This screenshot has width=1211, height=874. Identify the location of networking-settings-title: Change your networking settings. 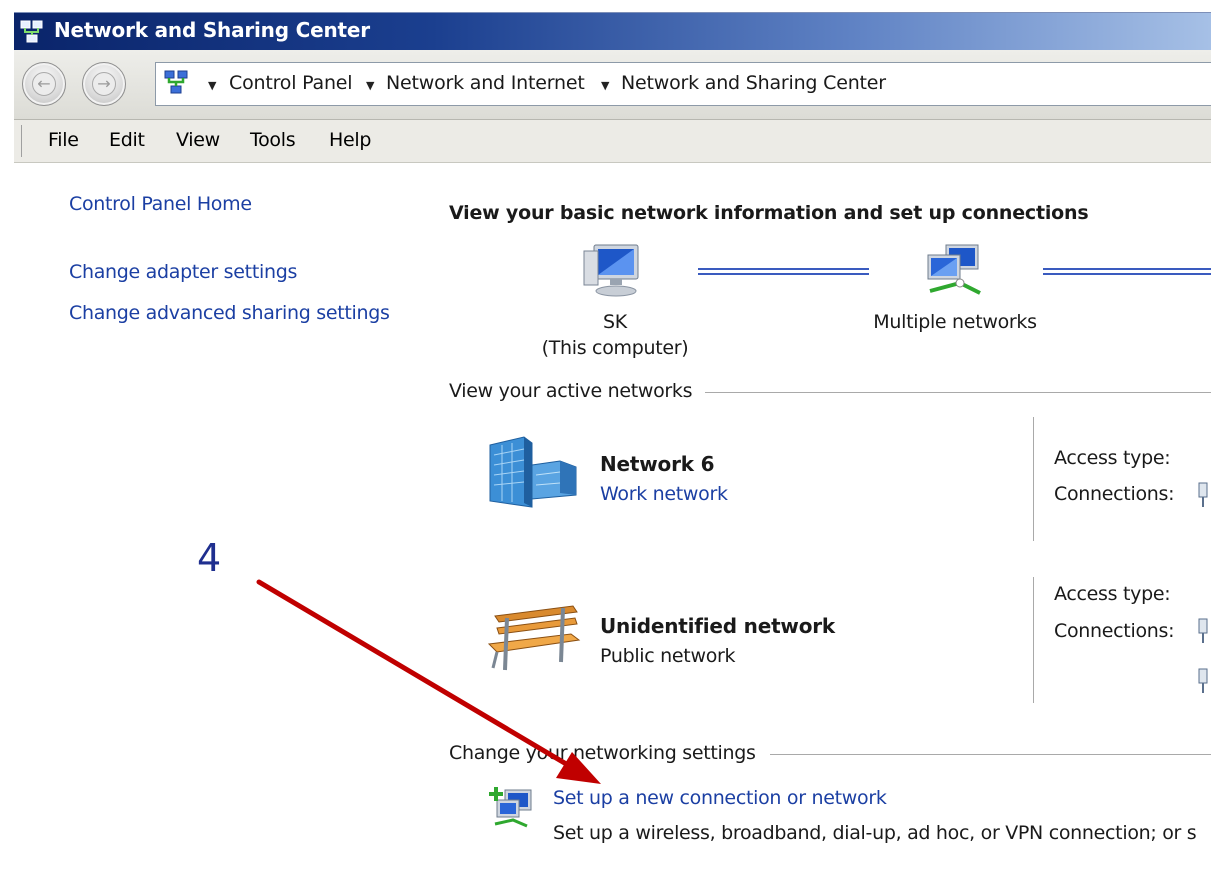
(602, 753).